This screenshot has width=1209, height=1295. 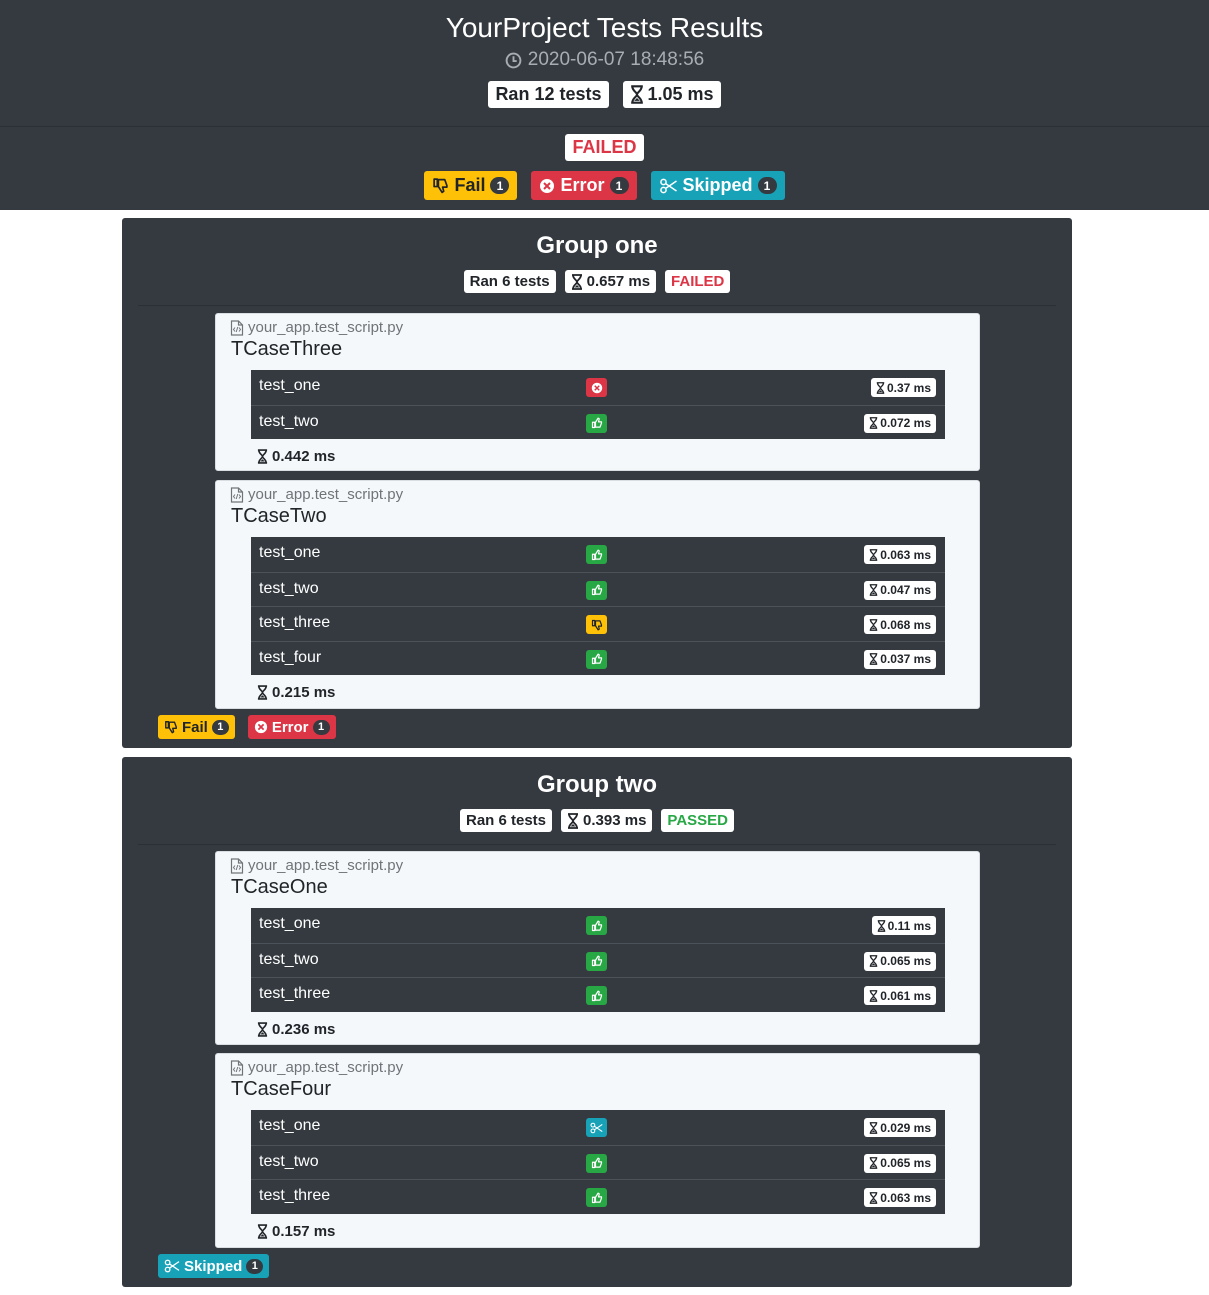 What do you see at coordinates (697, 820) in the screenshot?
I see `group-status-badge: PASSED` at bounding box center [697, 820].